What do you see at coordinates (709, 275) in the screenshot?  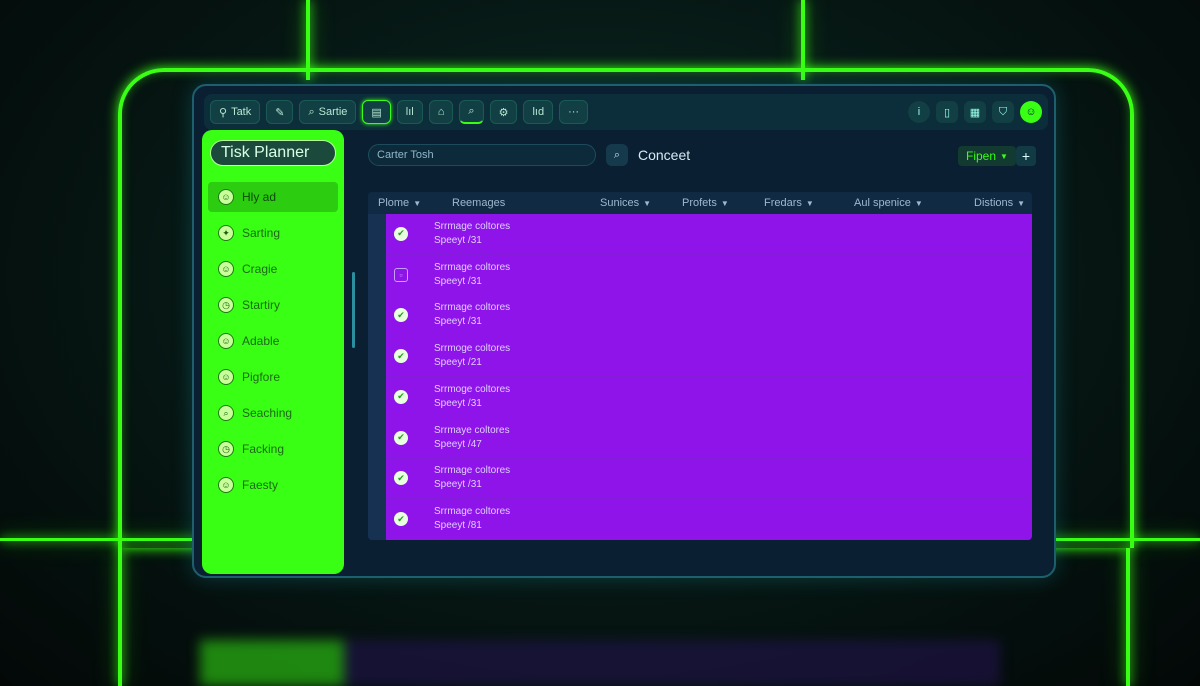 I see `table-row: ▫ Srrmage coltores Speeyt /31` at bounding box center [709, 275].